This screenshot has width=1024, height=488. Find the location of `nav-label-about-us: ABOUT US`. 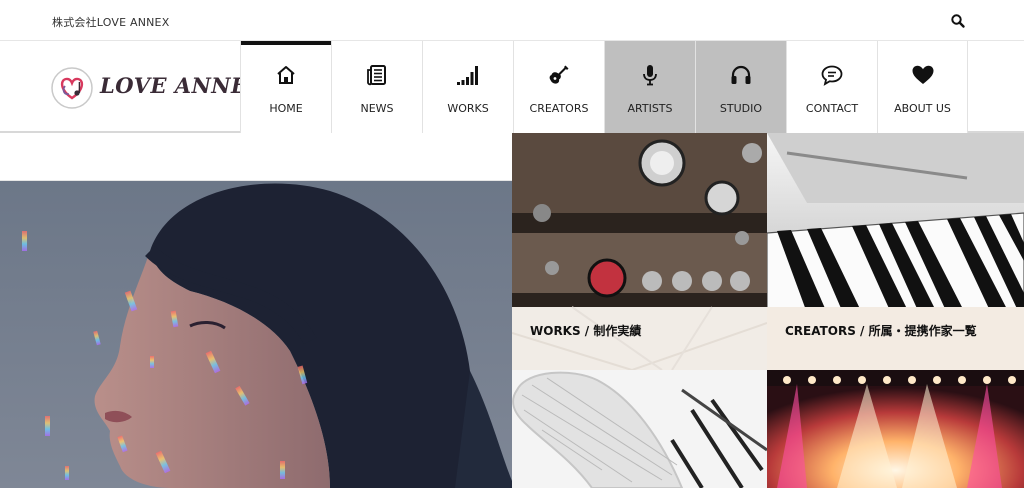

nav-label-about-us: ABOUT US is located at coordinates (922, 108).